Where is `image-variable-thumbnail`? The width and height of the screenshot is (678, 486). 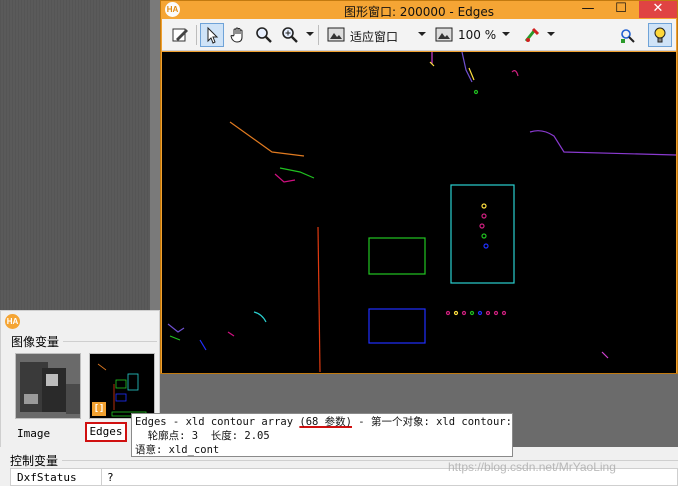 image-variable-thumbnail is located at coordinates (48, 386).